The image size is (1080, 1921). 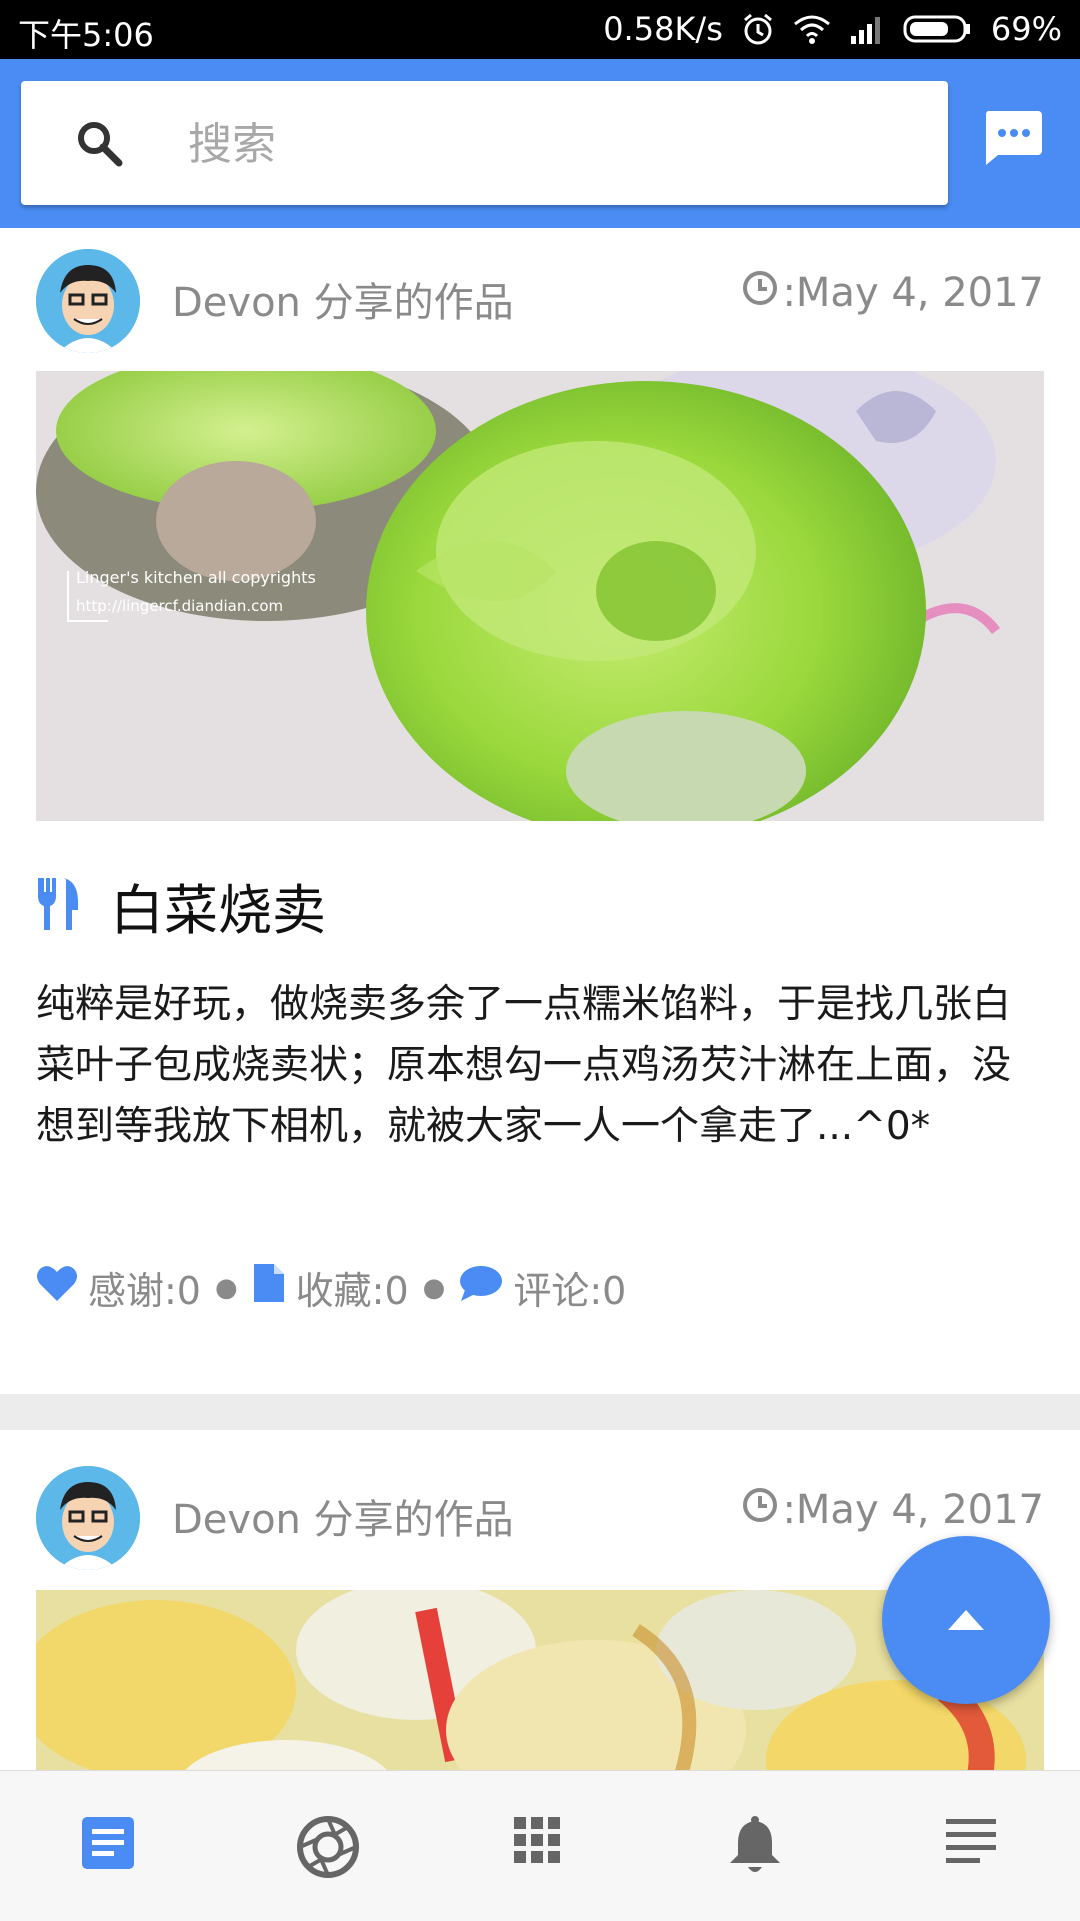 I want to click on search-box, so click(x=484, y=143).